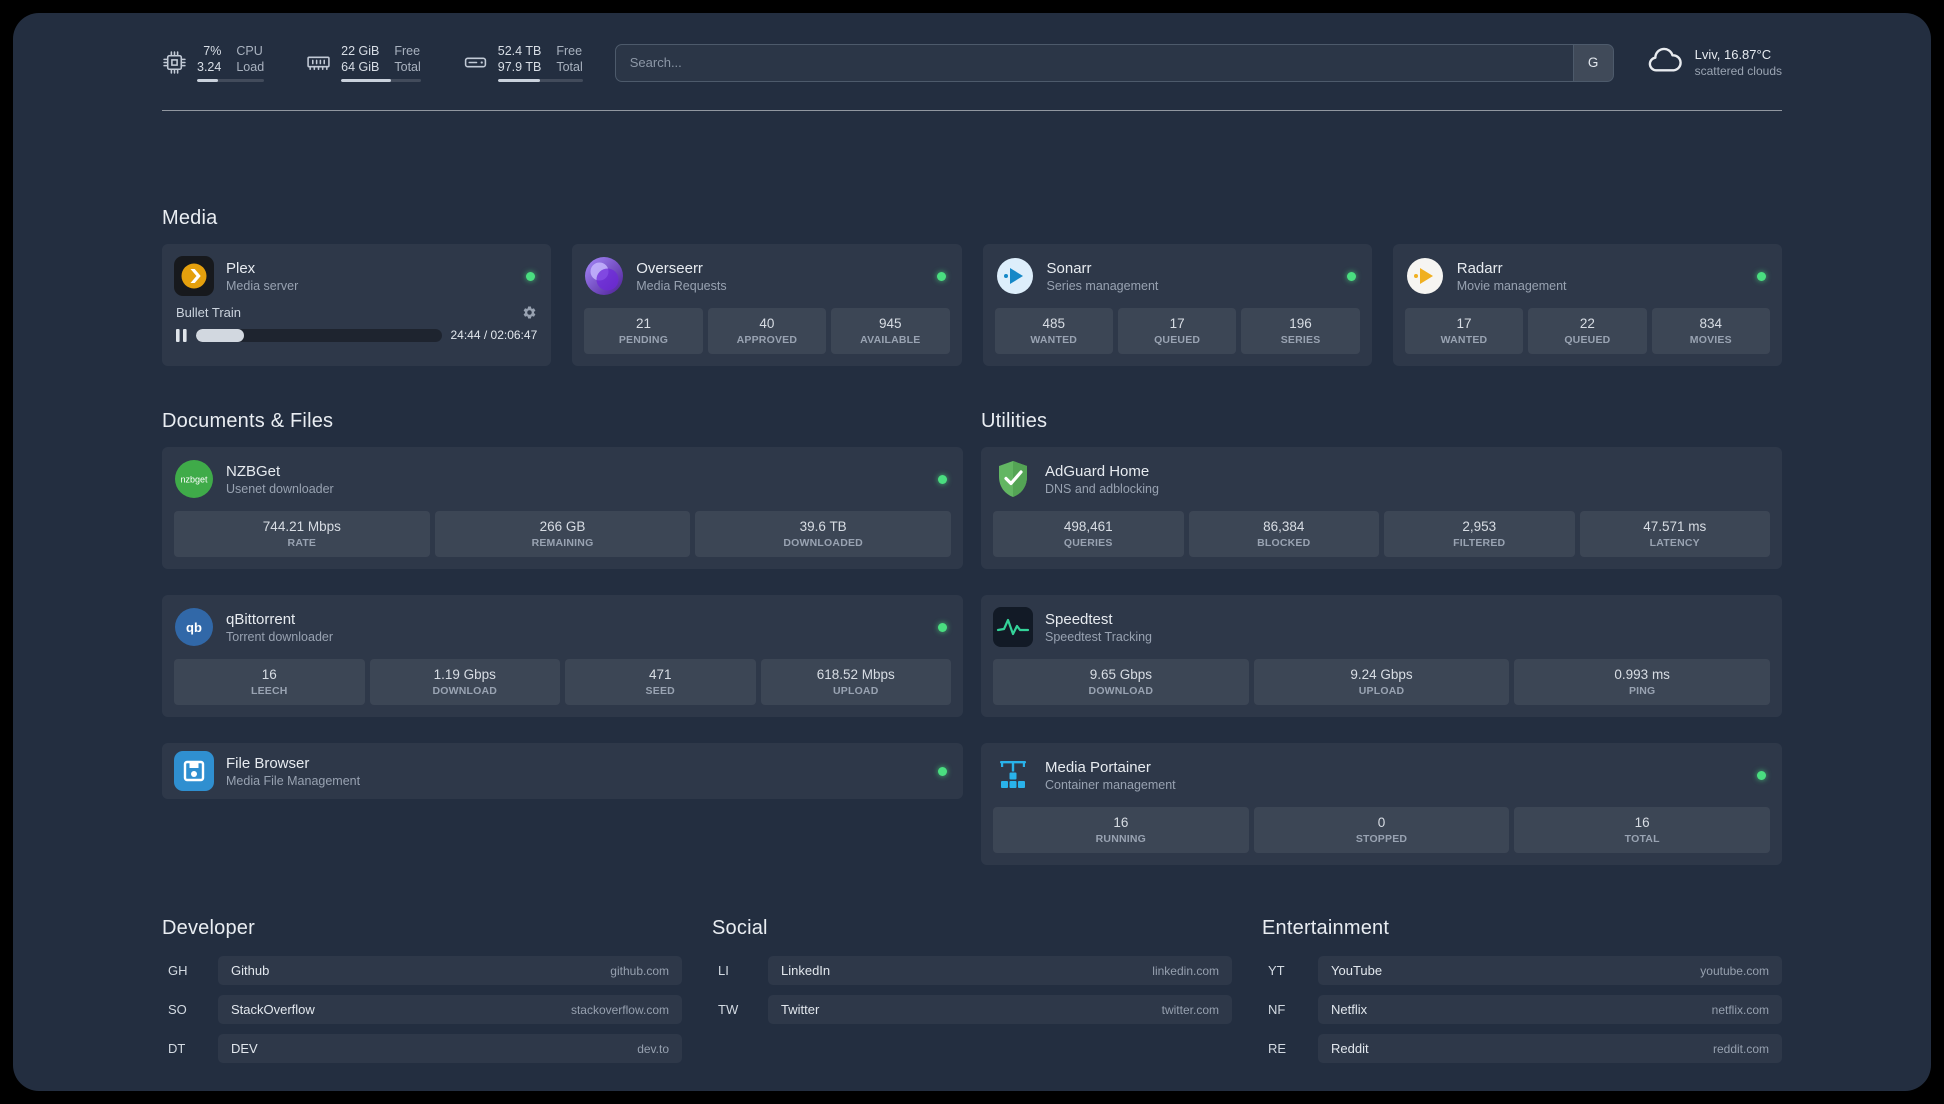 This screenshot has height=1104, width=1944. Describe the element at coordinates (181, 335) in the screenshot. I see `pause-icon` at that location.